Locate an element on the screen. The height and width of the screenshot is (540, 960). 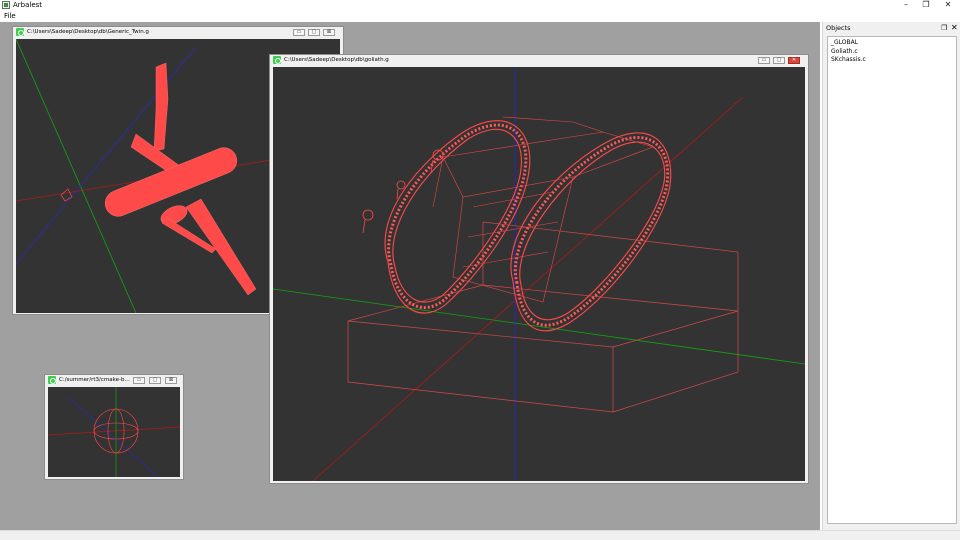
dock-header: Objects ❐ ✕ is located at coordinates (891, 28).